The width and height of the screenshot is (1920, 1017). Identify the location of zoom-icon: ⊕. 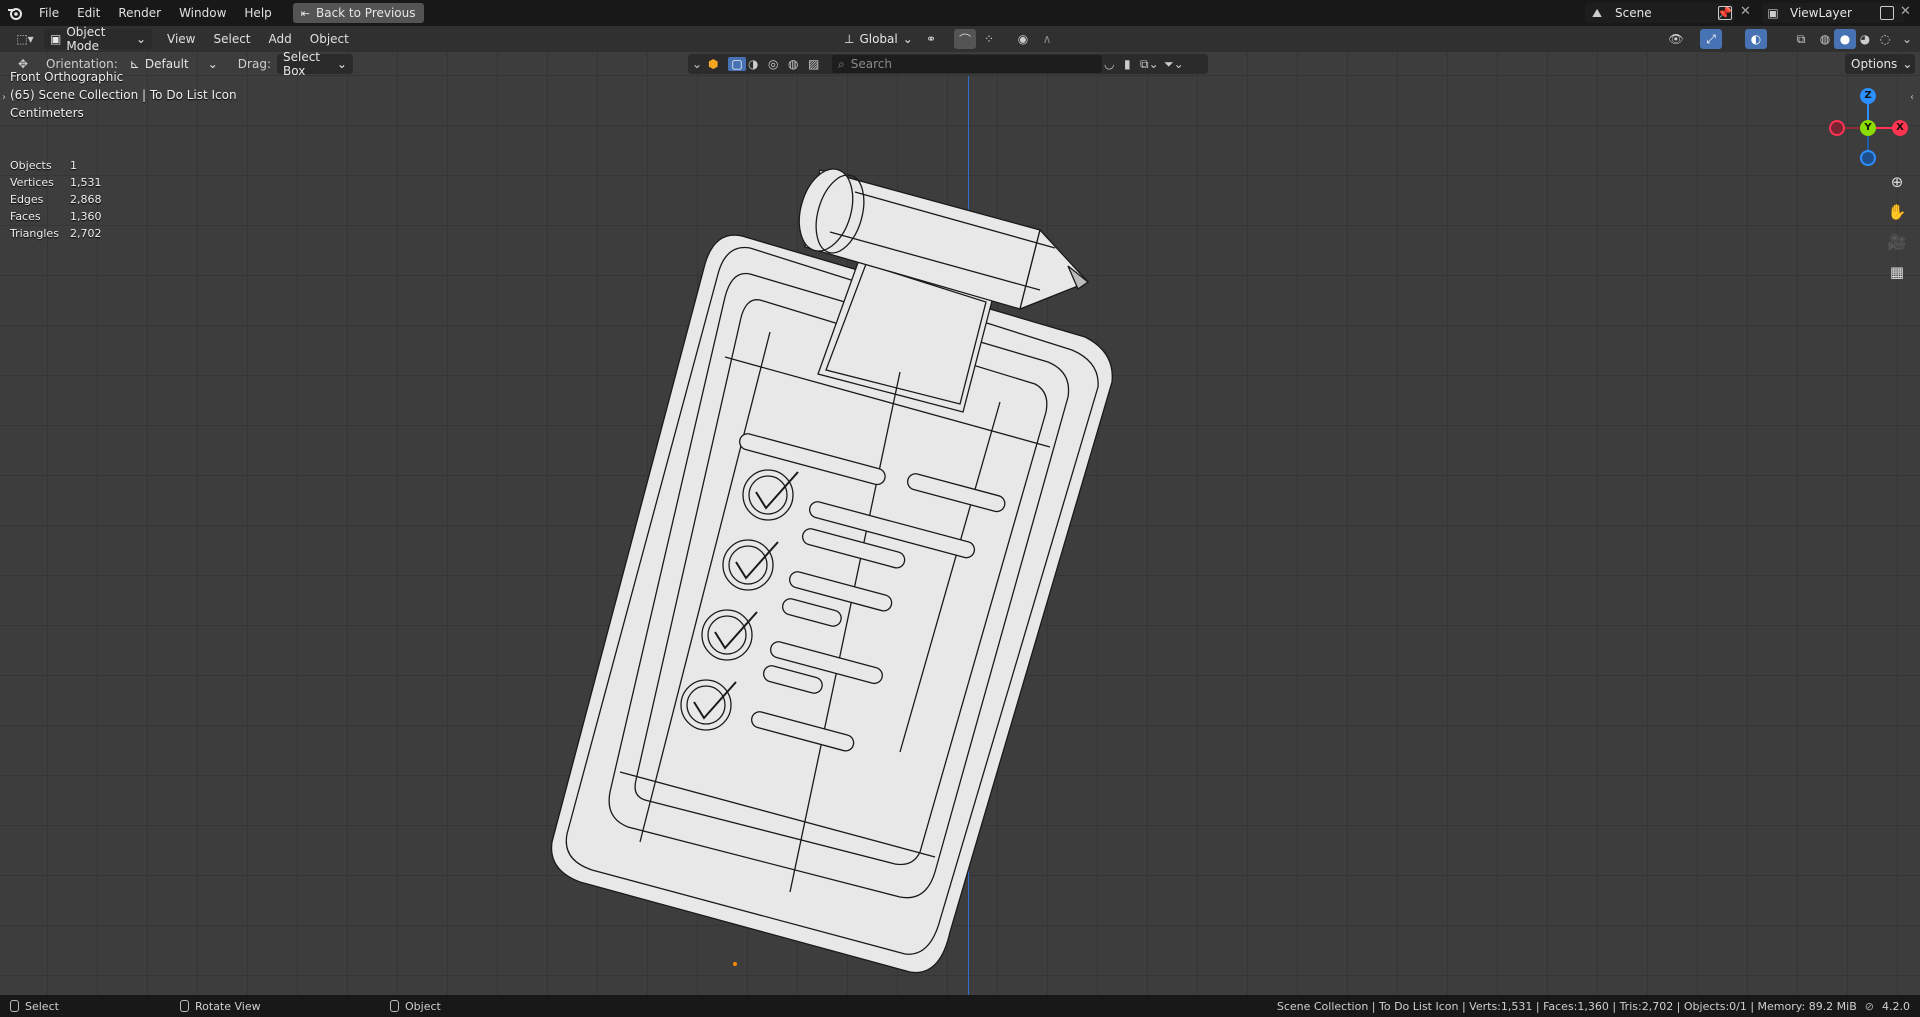
(1897, 182).